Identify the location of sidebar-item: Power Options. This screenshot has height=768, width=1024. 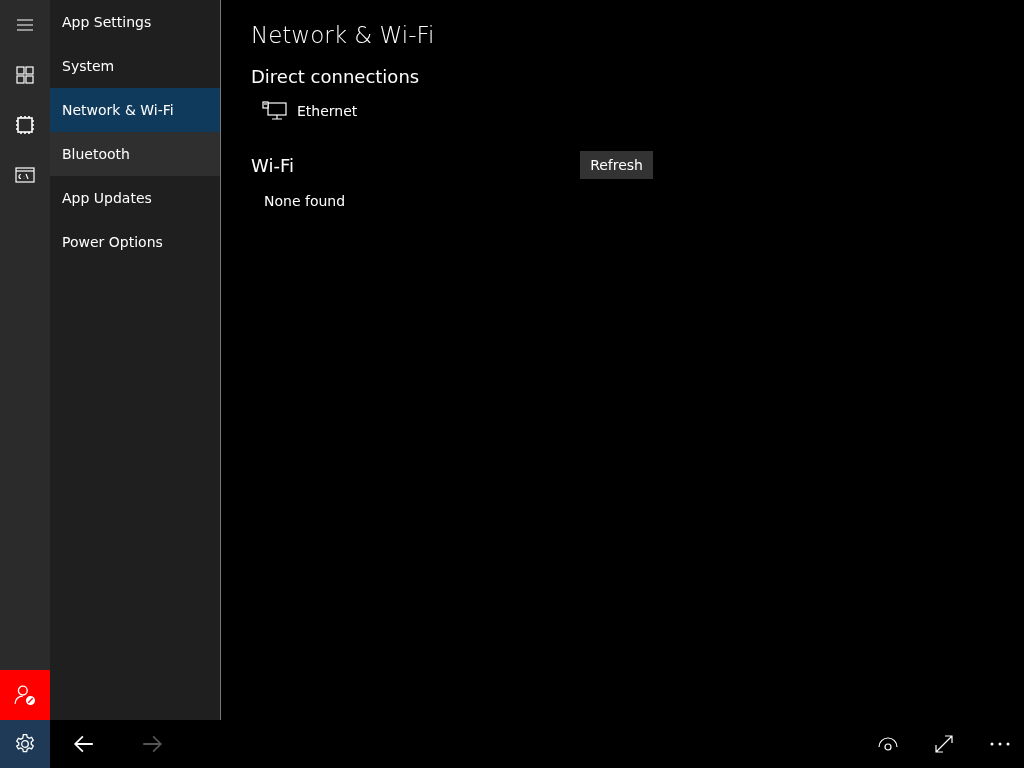
(135, 242).